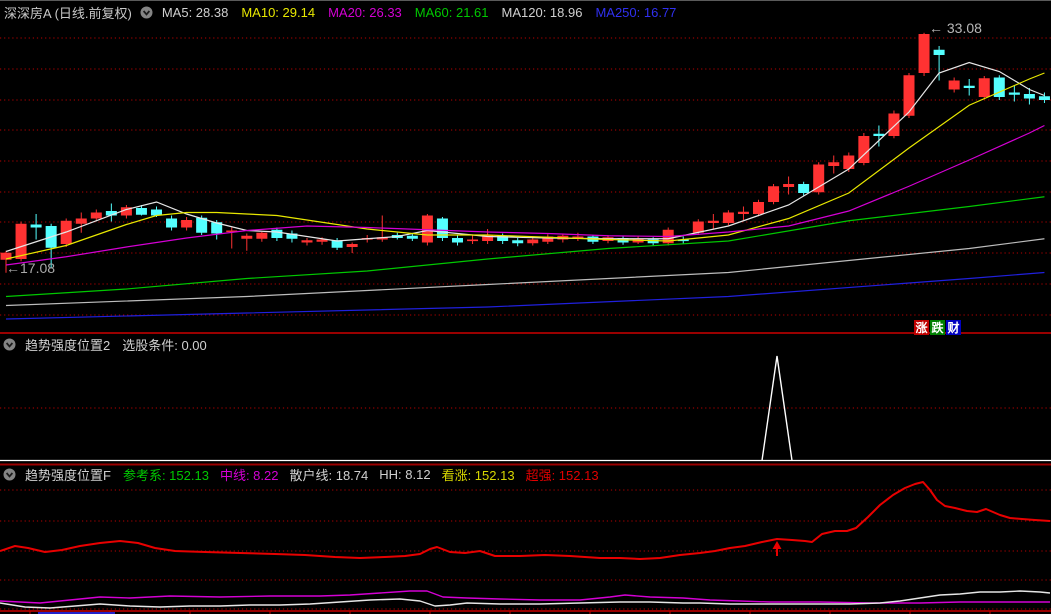 Image resolution: width=1051 pixels, height=614 pixels. I want to click on panel3-field-hh: HH: 8.12, so click(405, 474).